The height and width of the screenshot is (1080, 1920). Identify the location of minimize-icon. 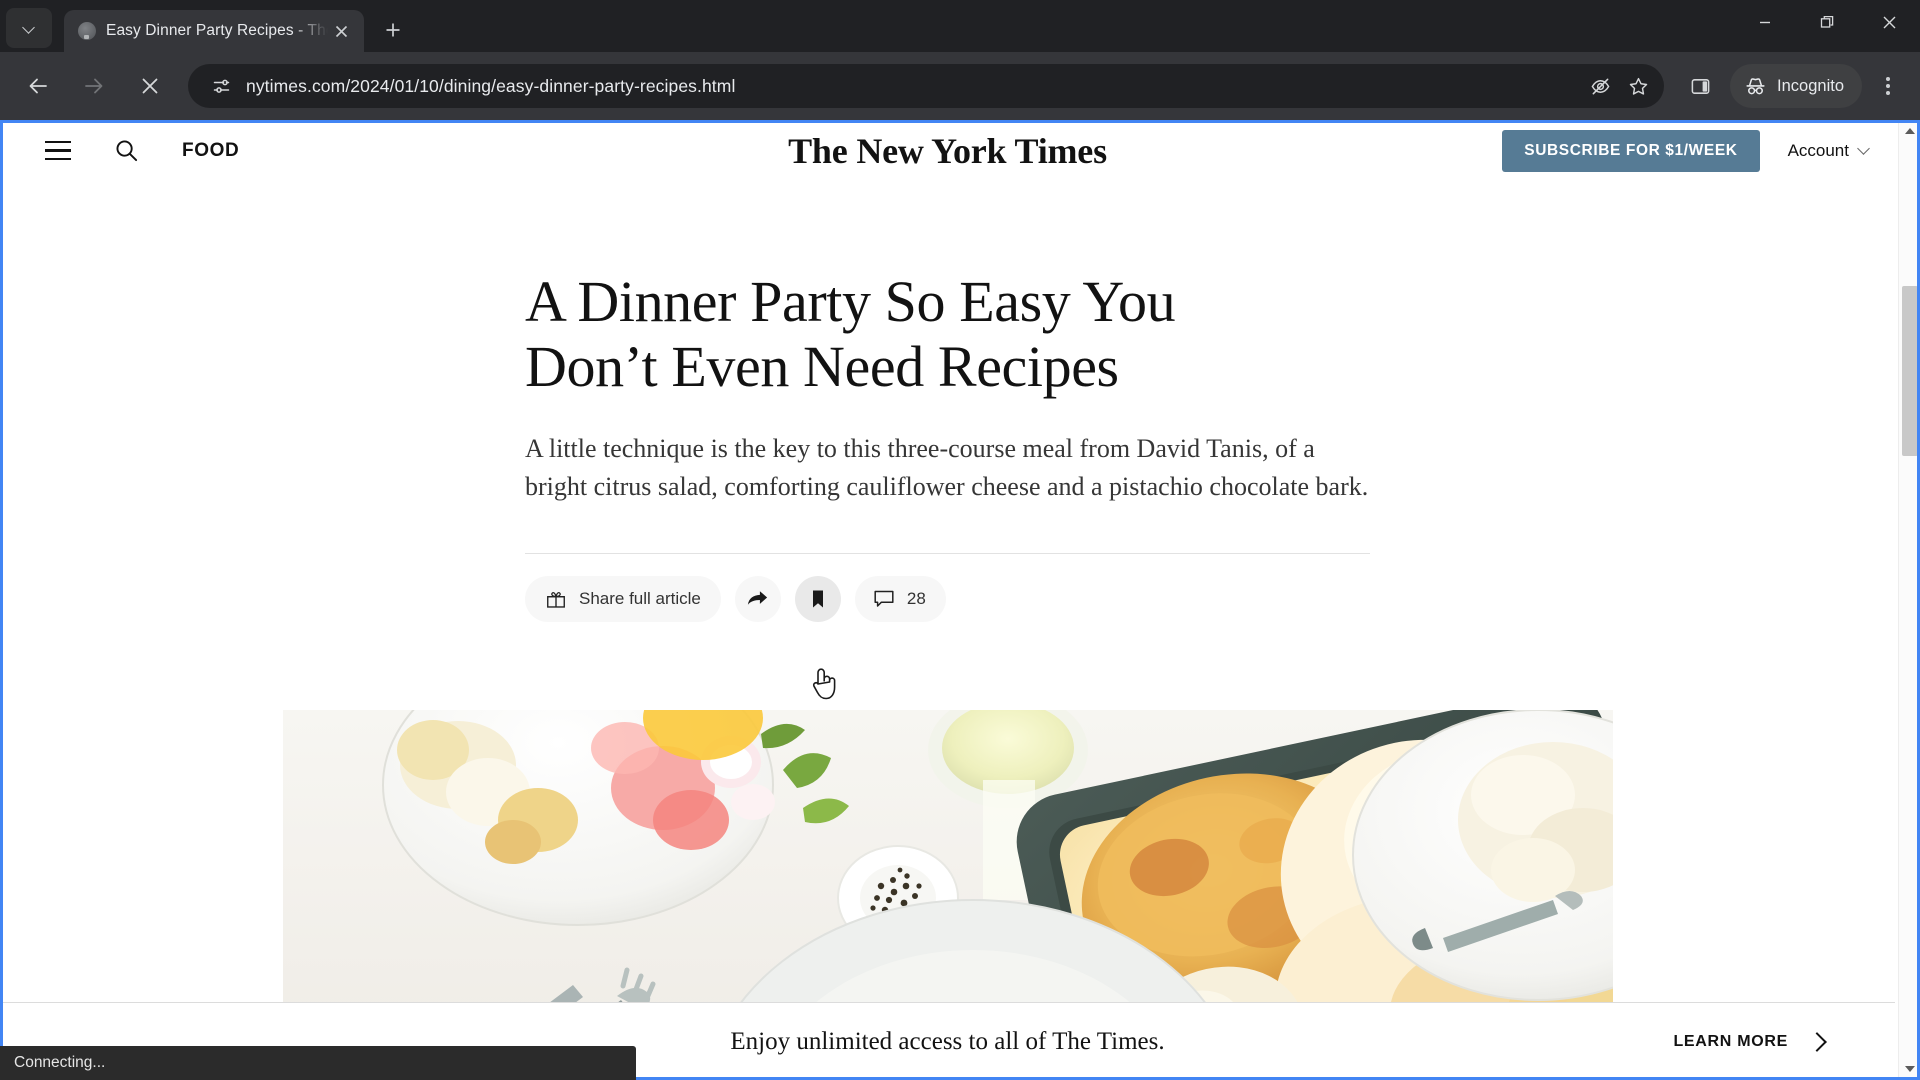
(1765, 22).